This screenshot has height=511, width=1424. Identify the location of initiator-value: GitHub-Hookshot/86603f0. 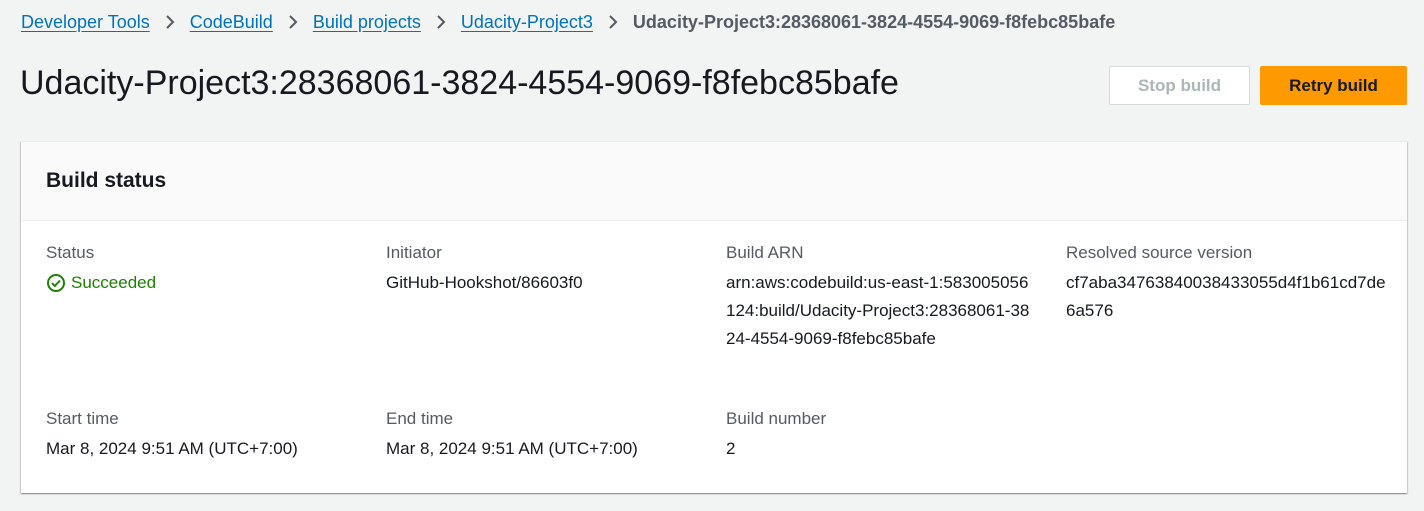
(484, 282).